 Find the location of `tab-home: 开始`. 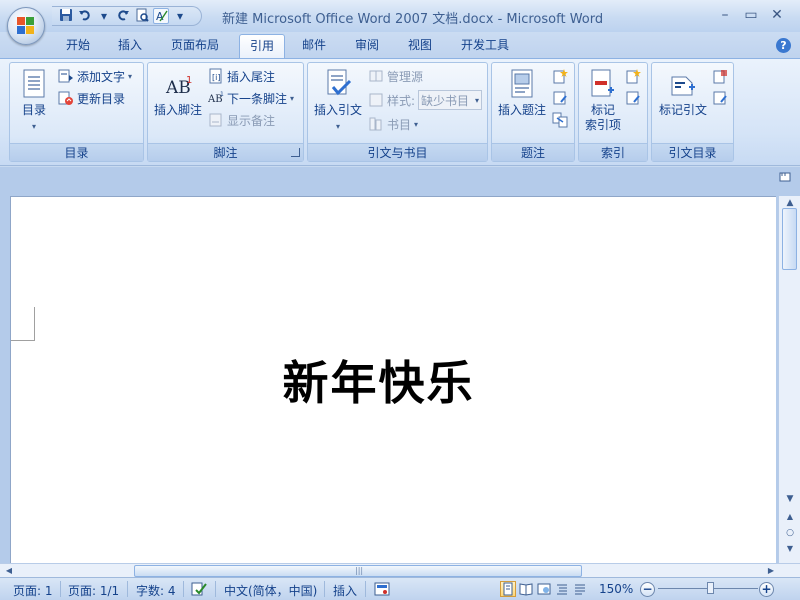

tab-home: 开始 is located at coordinates (78, 46).